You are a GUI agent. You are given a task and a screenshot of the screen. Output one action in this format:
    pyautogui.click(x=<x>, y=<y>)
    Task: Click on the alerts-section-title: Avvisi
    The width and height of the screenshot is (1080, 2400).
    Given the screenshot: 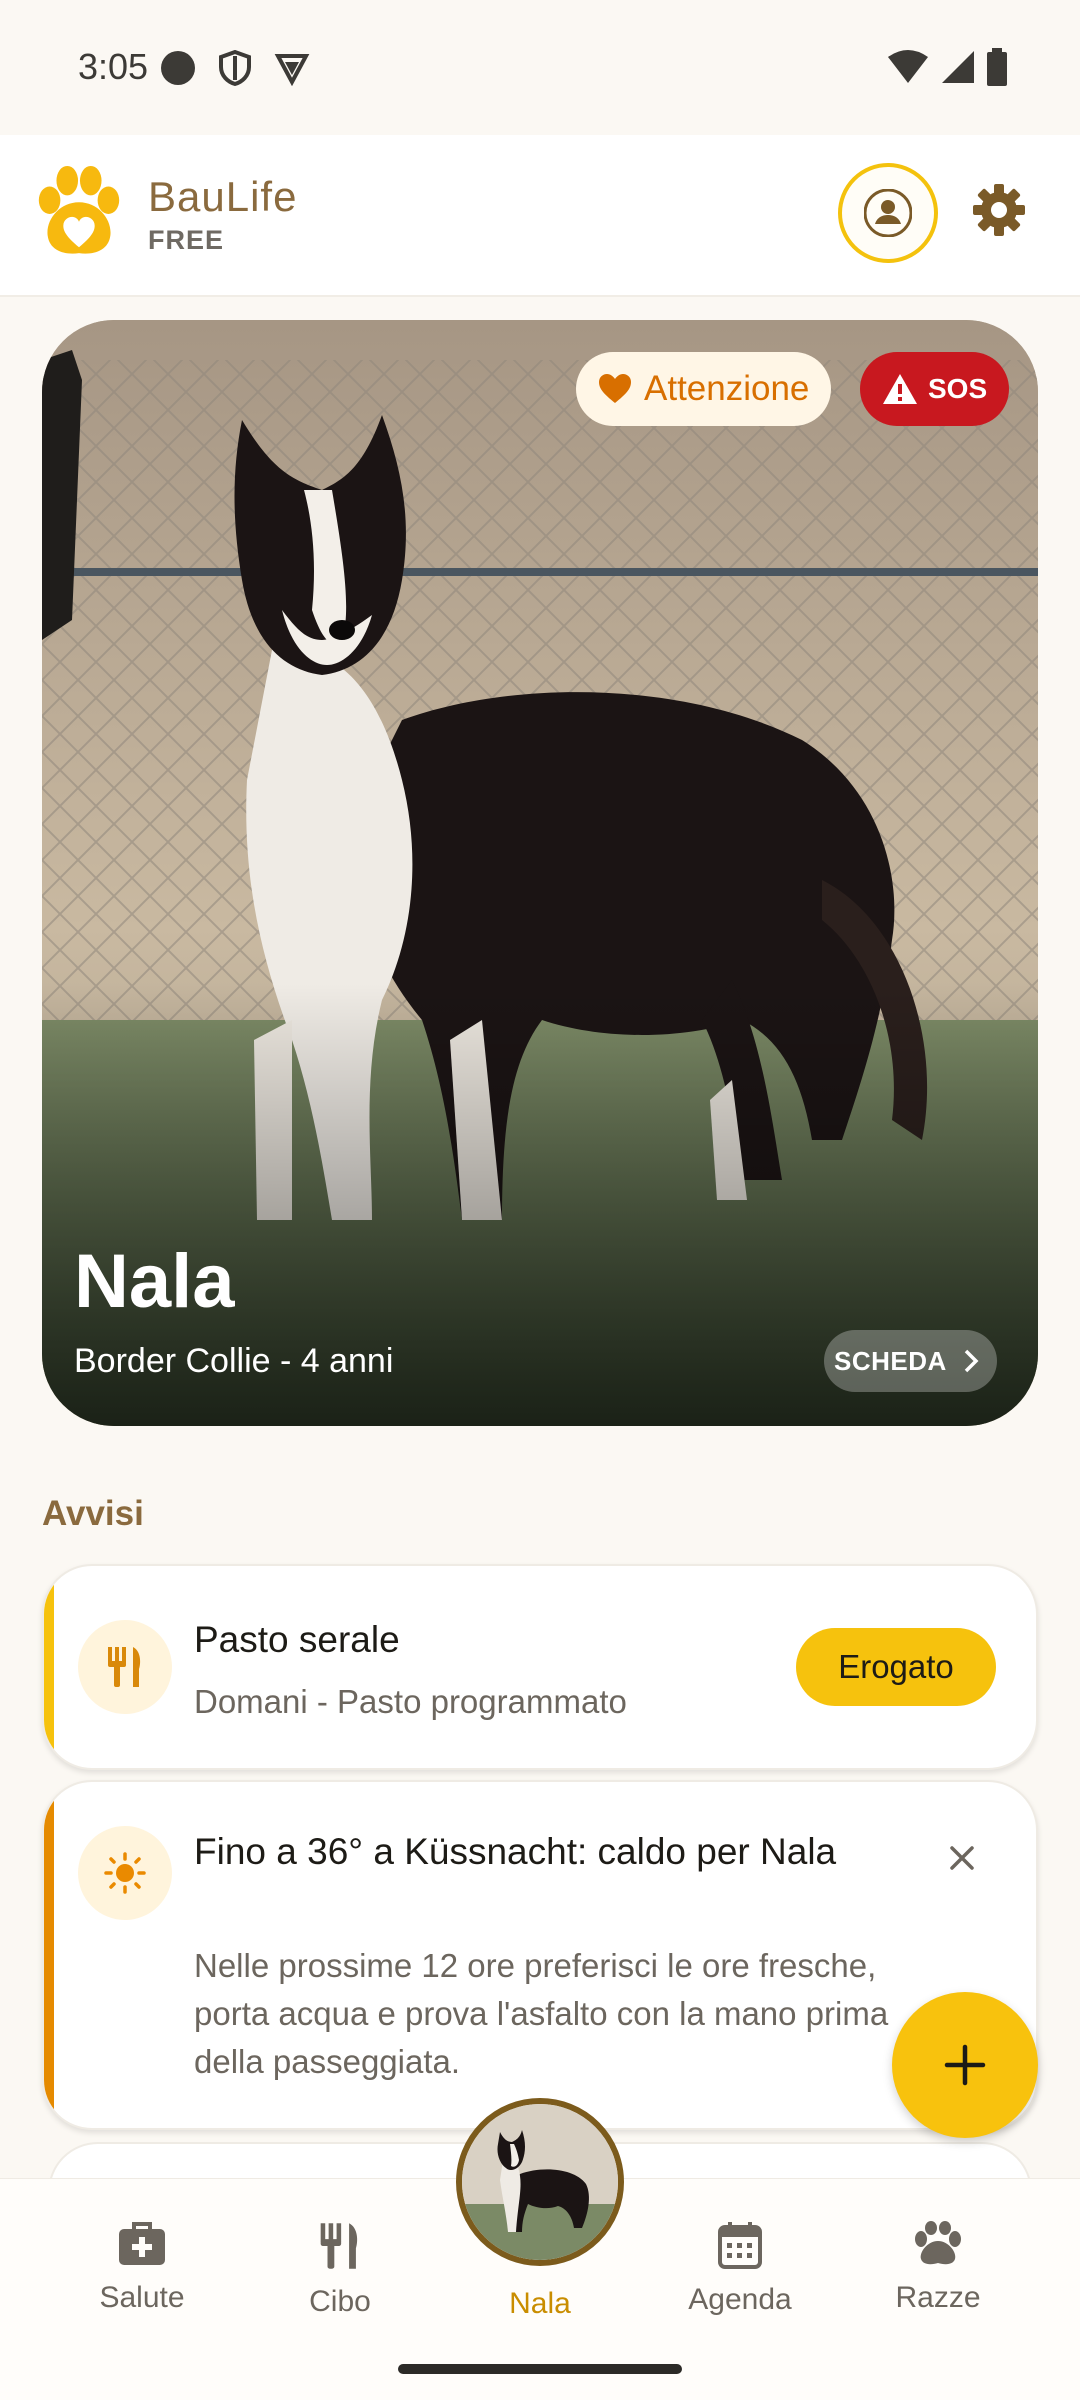 What is the action you would take?
    pyautogui.click(x=93, y=1513)
    